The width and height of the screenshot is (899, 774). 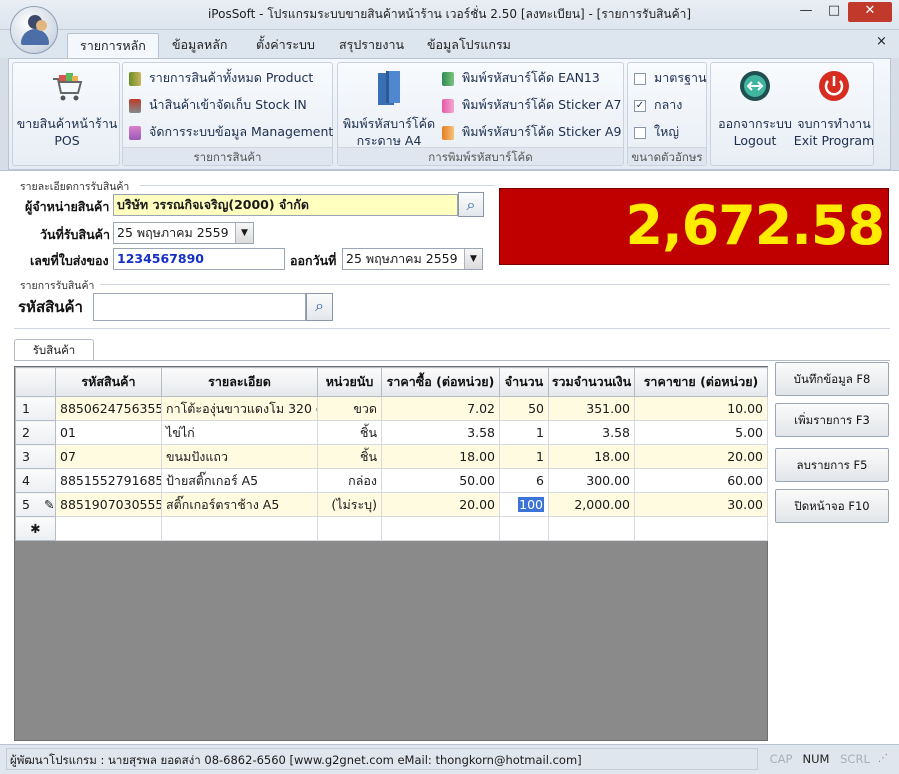 I want to click on logout-button: ออกจากระบบ Logout, so click(x=755, y=107).